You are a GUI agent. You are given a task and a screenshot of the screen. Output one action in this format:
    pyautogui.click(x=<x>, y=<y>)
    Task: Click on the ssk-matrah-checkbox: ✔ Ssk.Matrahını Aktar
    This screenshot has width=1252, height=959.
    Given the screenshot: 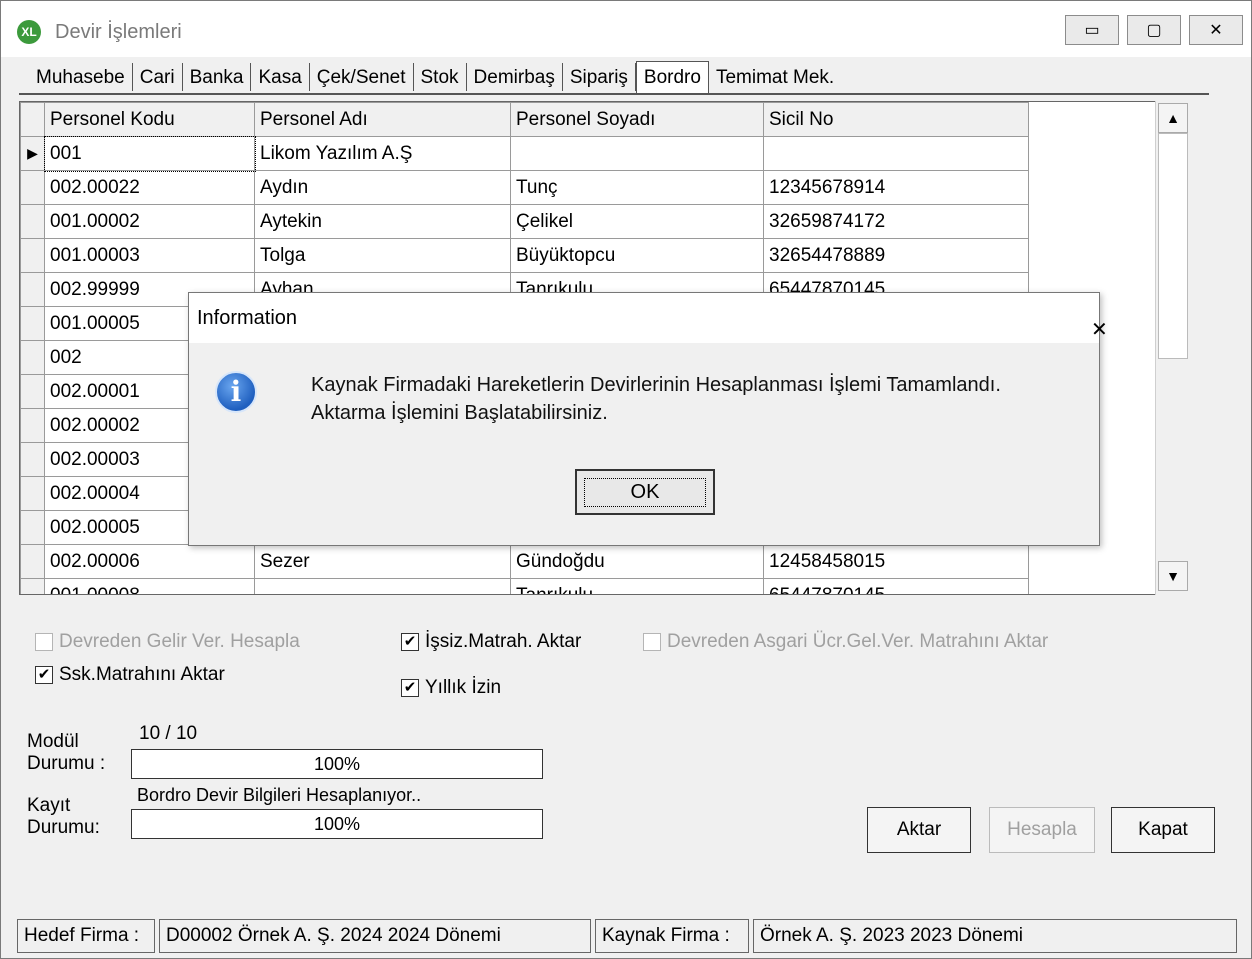 What is the action you would take?
    pyautogui.click(x=130, y=675)
    